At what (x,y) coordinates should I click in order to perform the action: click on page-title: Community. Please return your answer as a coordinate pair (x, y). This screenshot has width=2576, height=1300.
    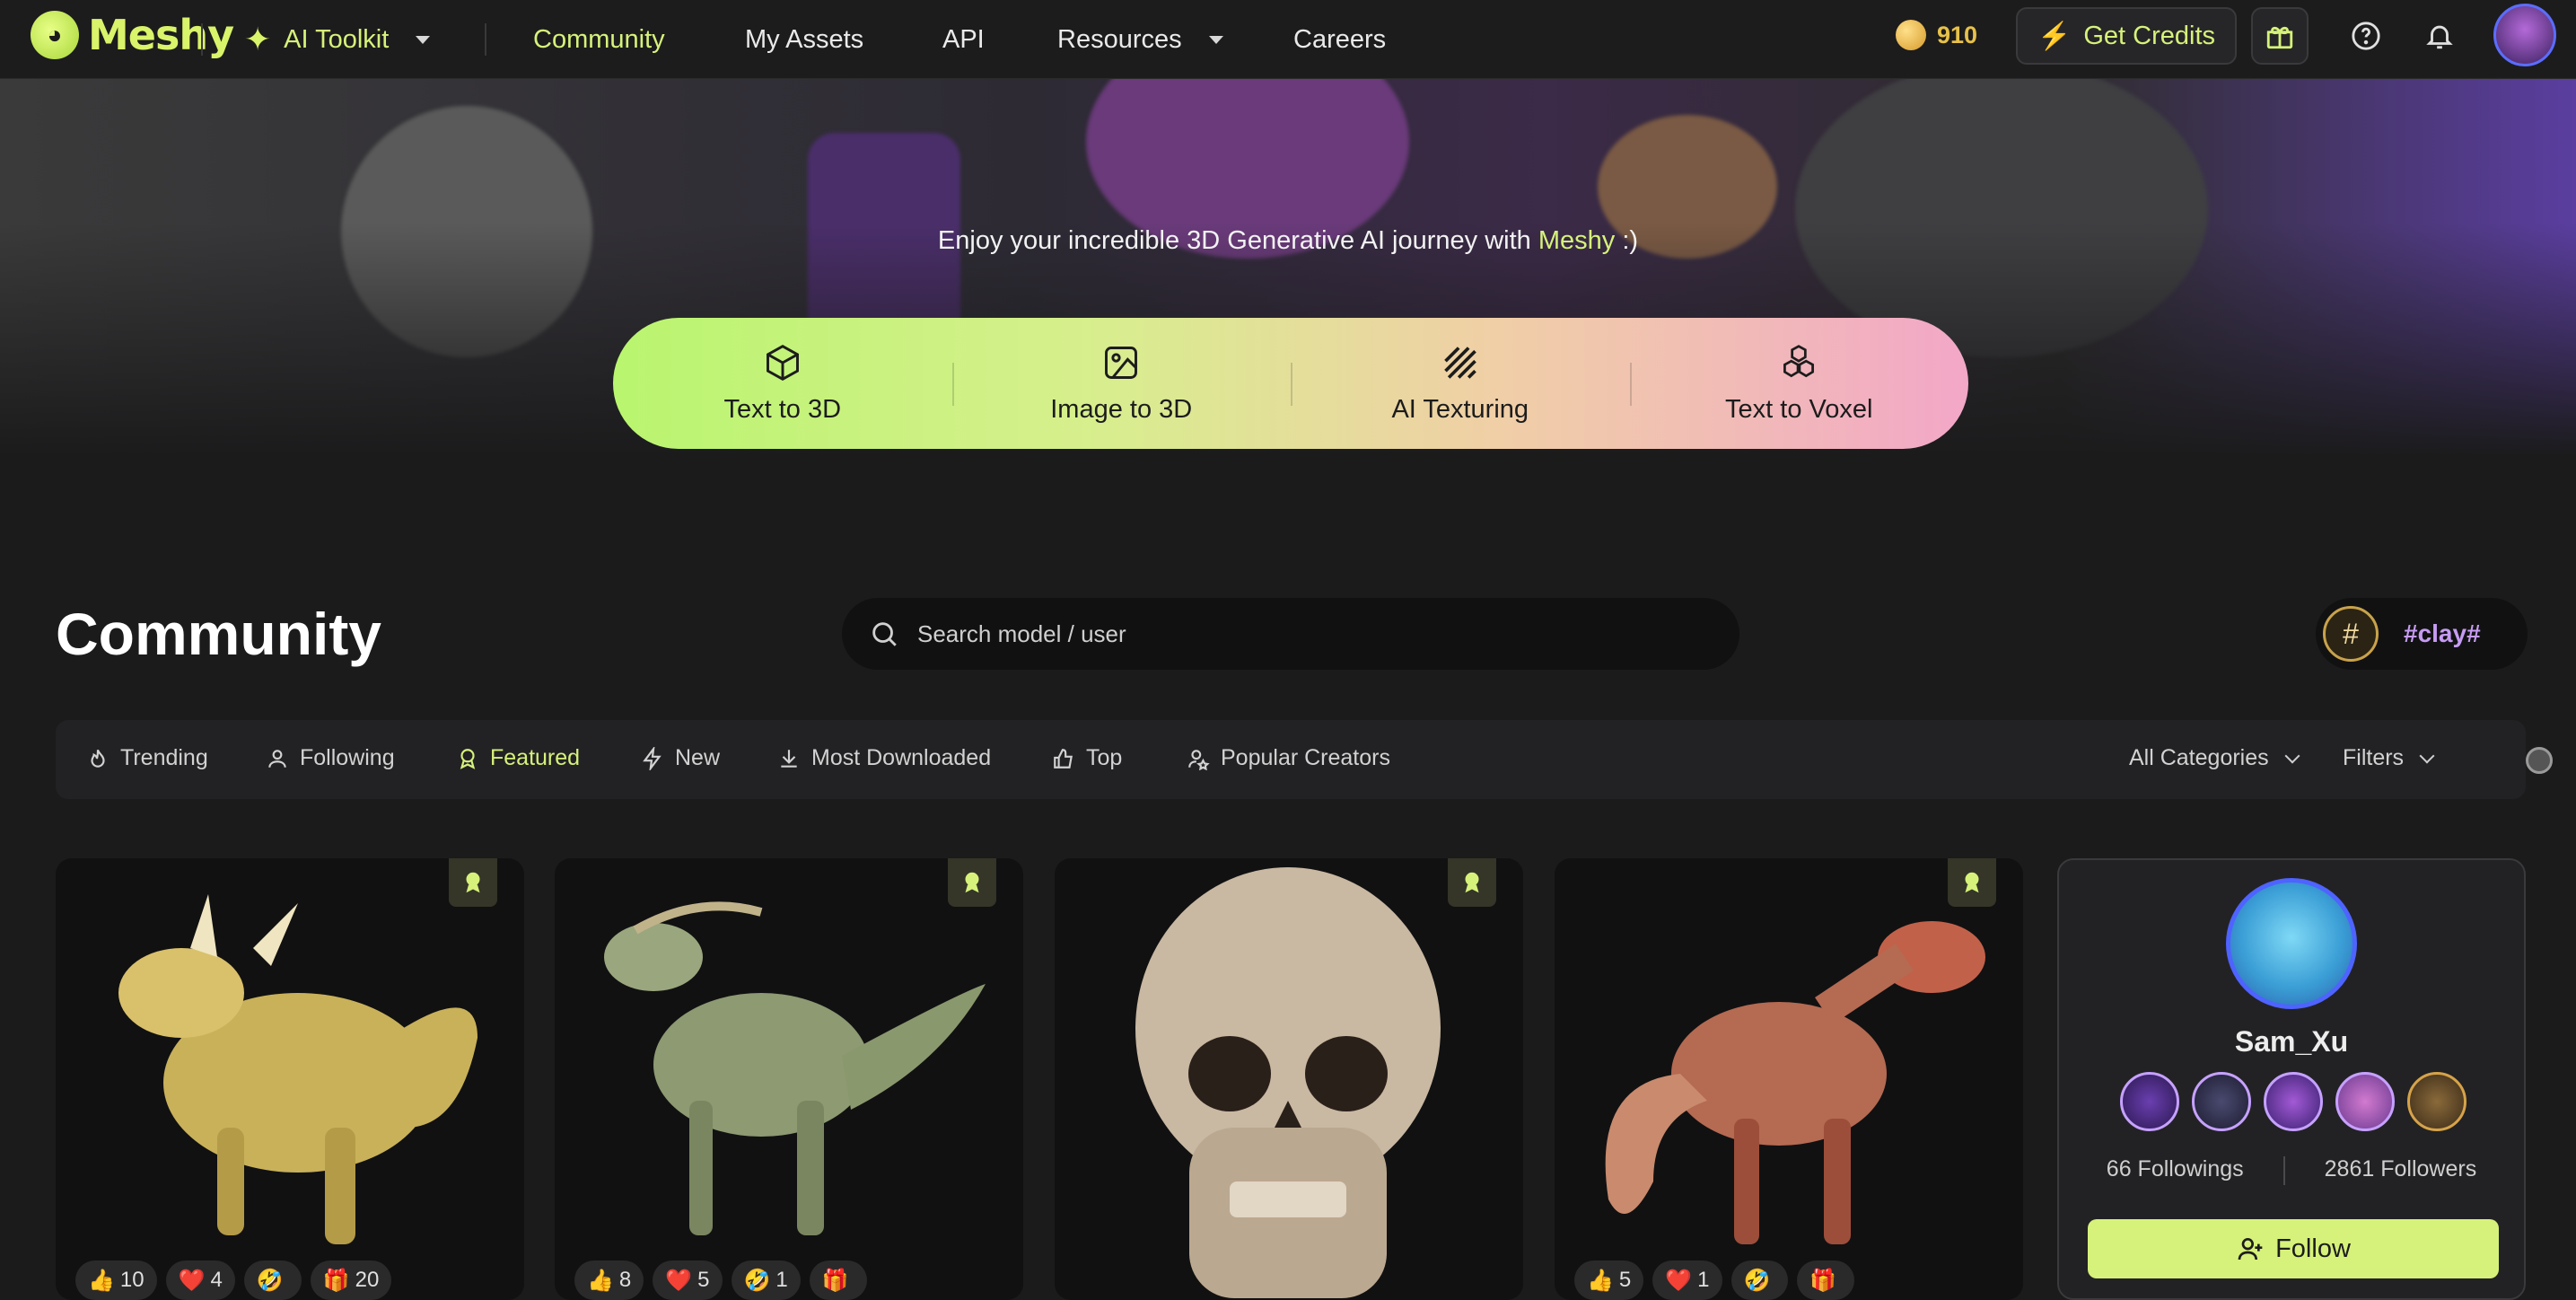
    Looking at the image, I should click on (218, 634).